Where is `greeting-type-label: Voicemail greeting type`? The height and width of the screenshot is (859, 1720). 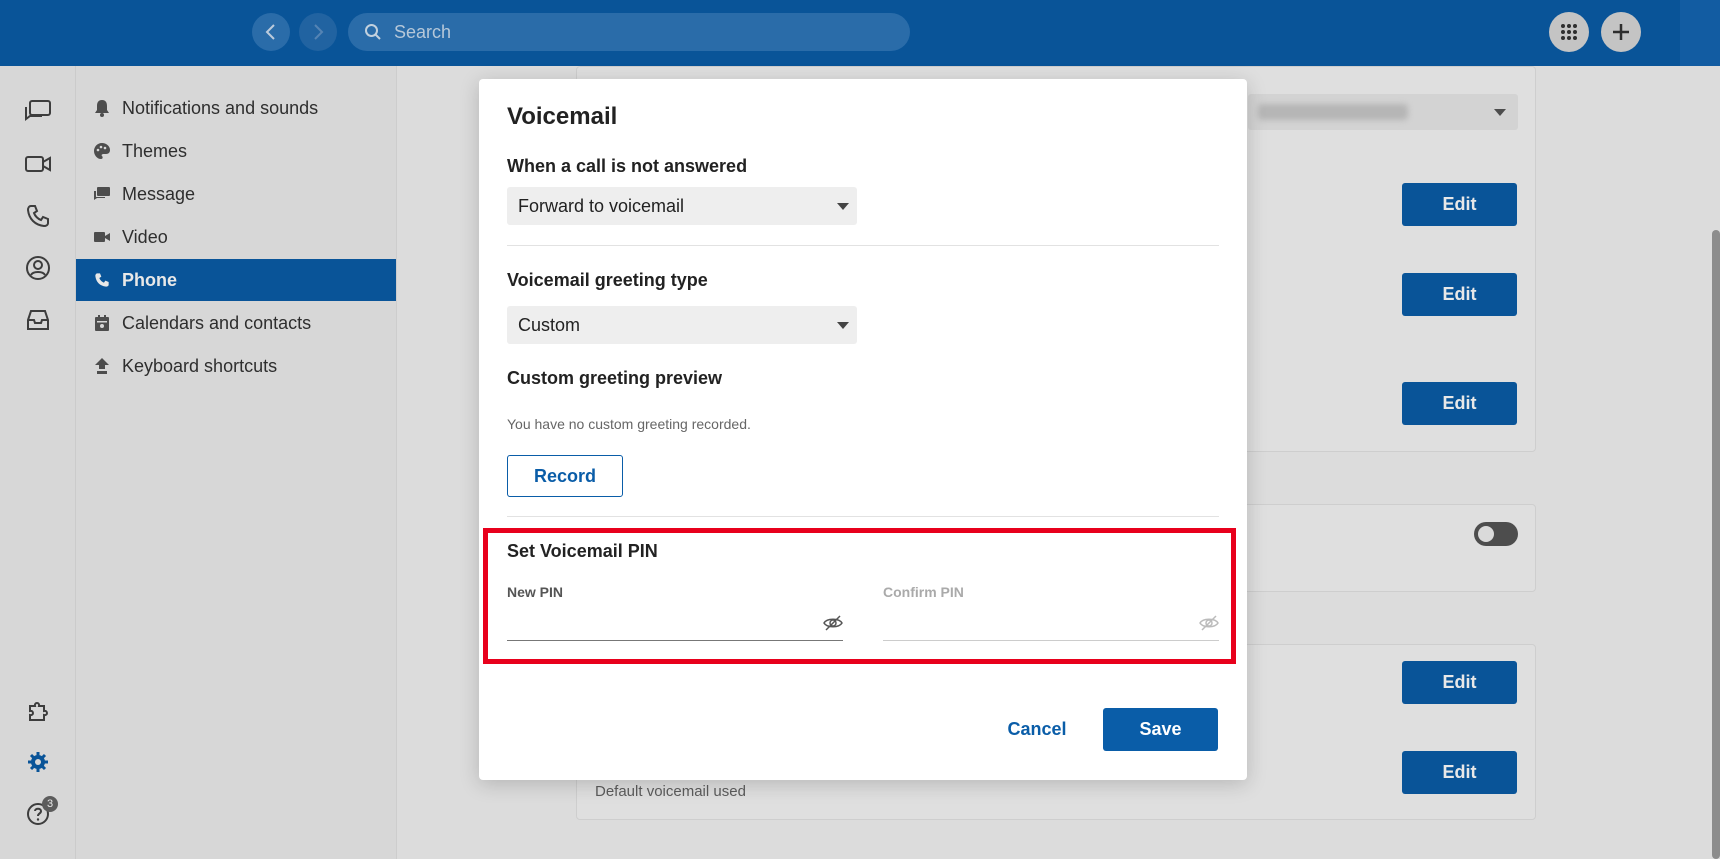 greeting-type-label: Voicemail greeting type is located at coordinates (607, 280).